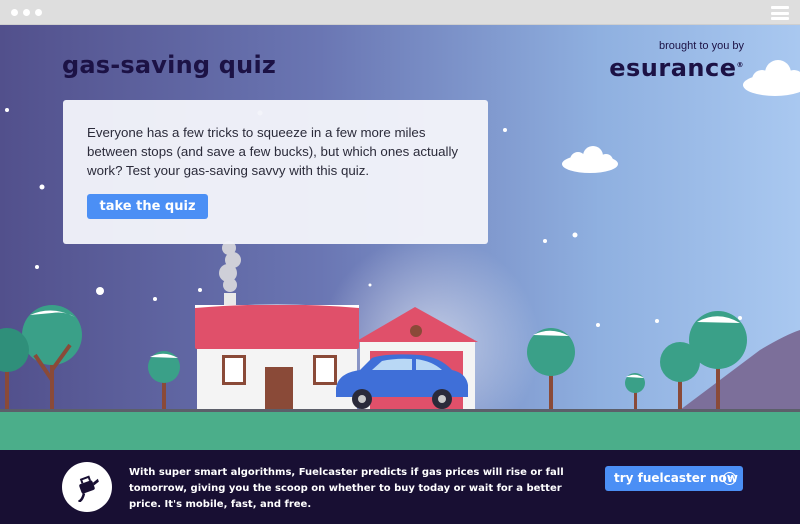 The height and width of the screenshot is (524, 800). I want to click on try-fuelcaster-label: try fuelcaster now, so click(676, 478).